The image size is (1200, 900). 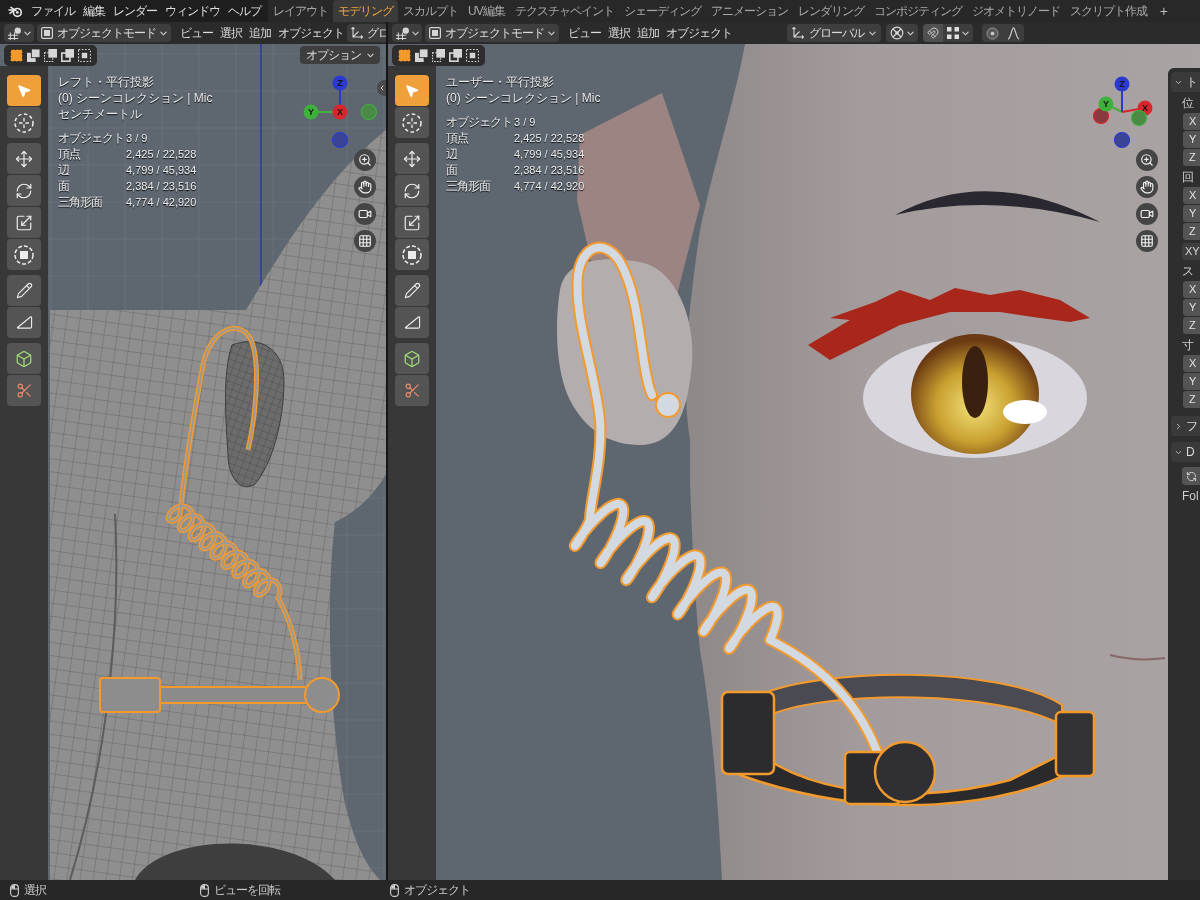 What do you see at coordinates (1185, 82) in the screenshot?
I see `panel-header: ト` at bounding box center [1185, 82].